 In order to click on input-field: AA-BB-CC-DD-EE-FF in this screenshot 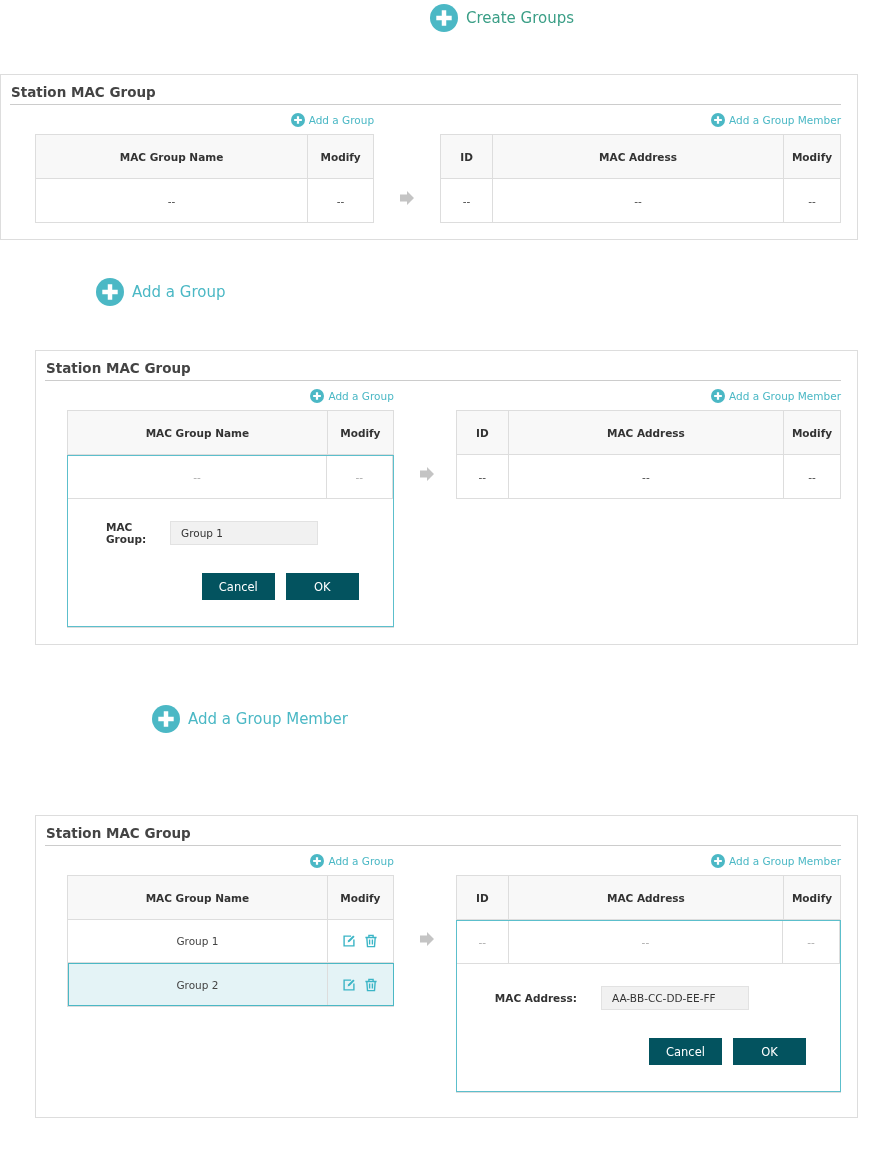, I will do `click(674, 998)`.